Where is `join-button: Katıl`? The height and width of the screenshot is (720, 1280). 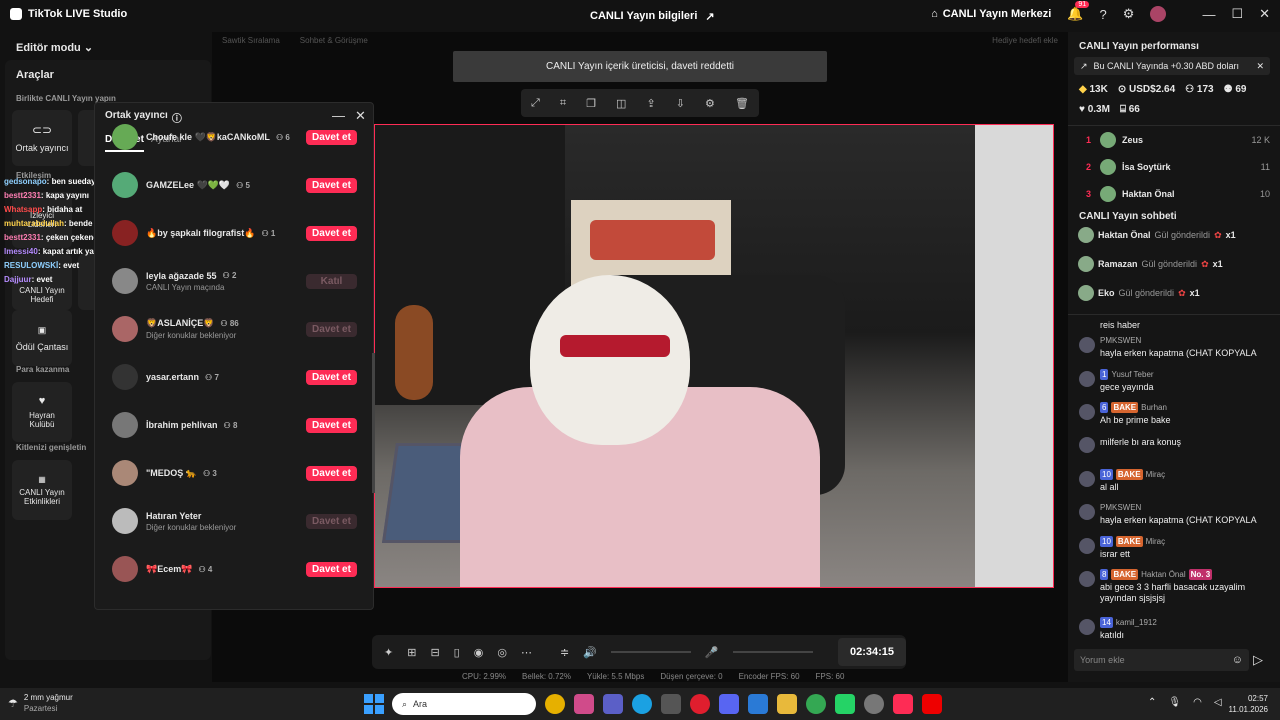
join-button: Katıl is located at coordinates (331, 281).